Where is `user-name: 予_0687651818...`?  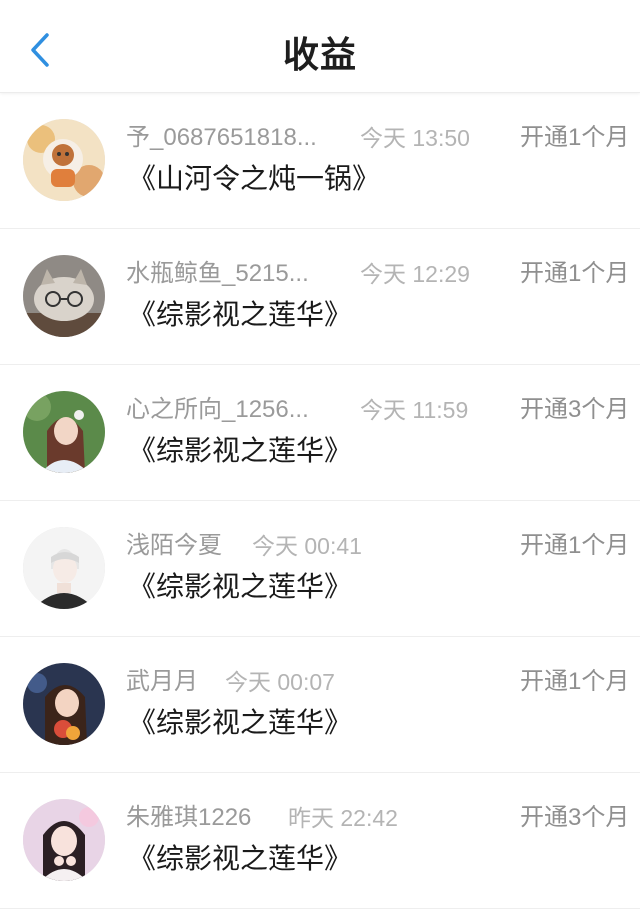 user-name: 予_0687651818... is located at coordinates (221, 137).